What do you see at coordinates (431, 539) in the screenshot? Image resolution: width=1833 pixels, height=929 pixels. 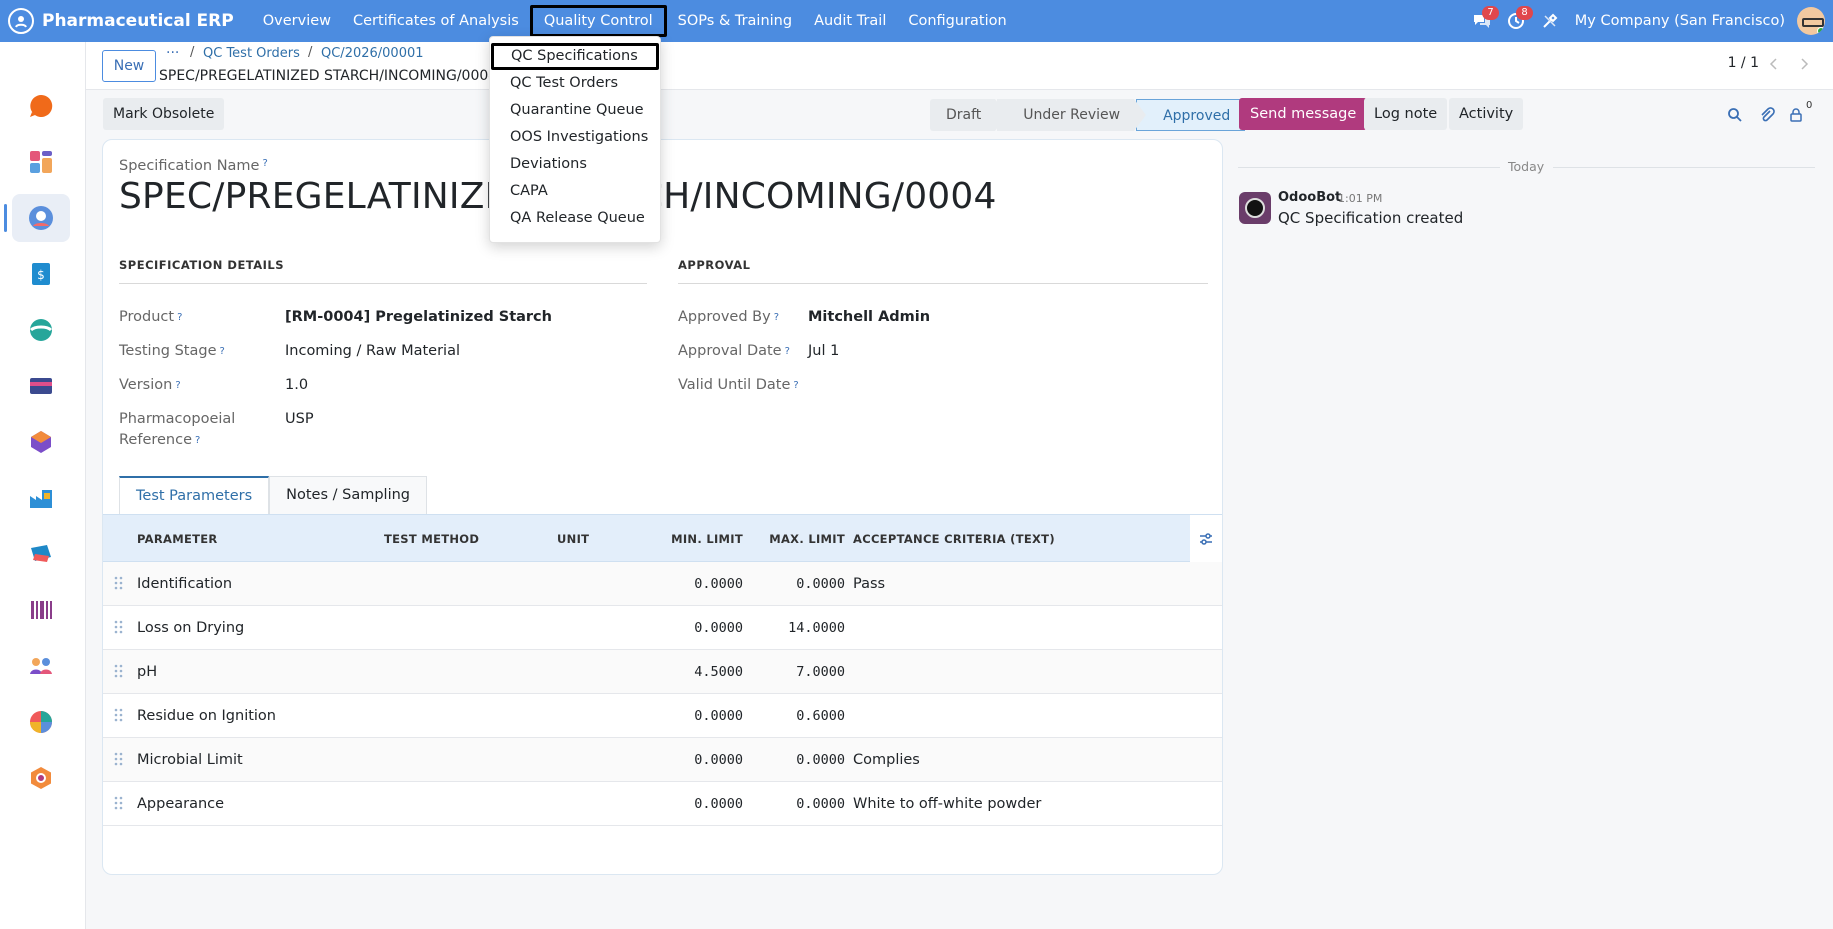 I see `col-test-method: TEST METHOD` at bounding box center [431, 539].